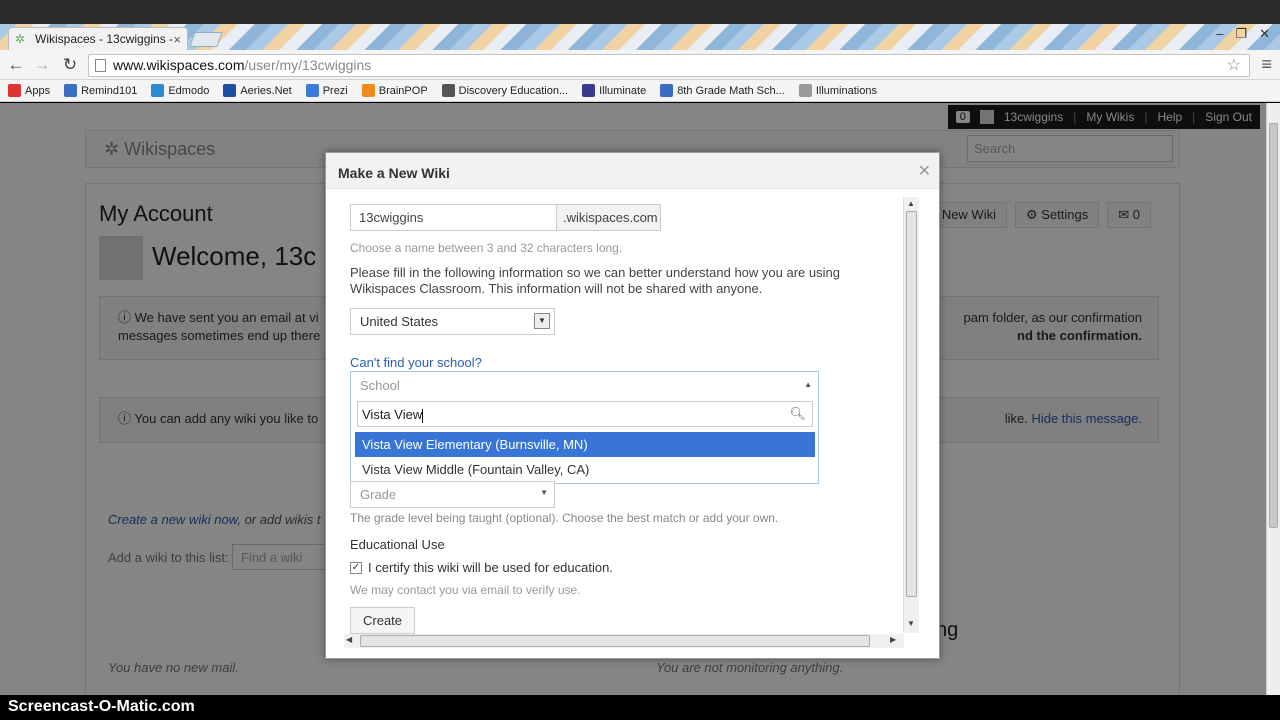  Describe the element at coordinates (189, 90) in the screenshot. I see `bookmark-label: Edmodo` at that location.